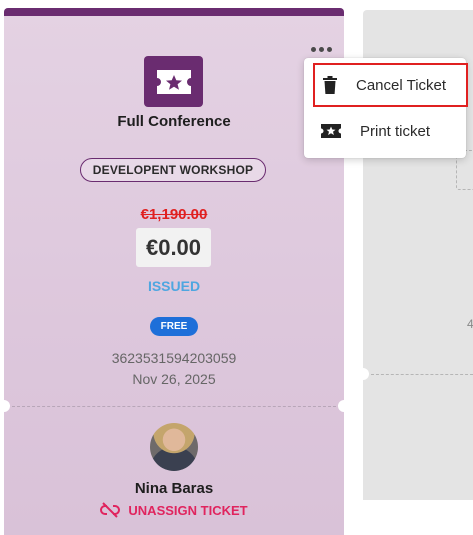 The image size is (473, 535). I want to click on ticket-star-icon, so click(173, 81).